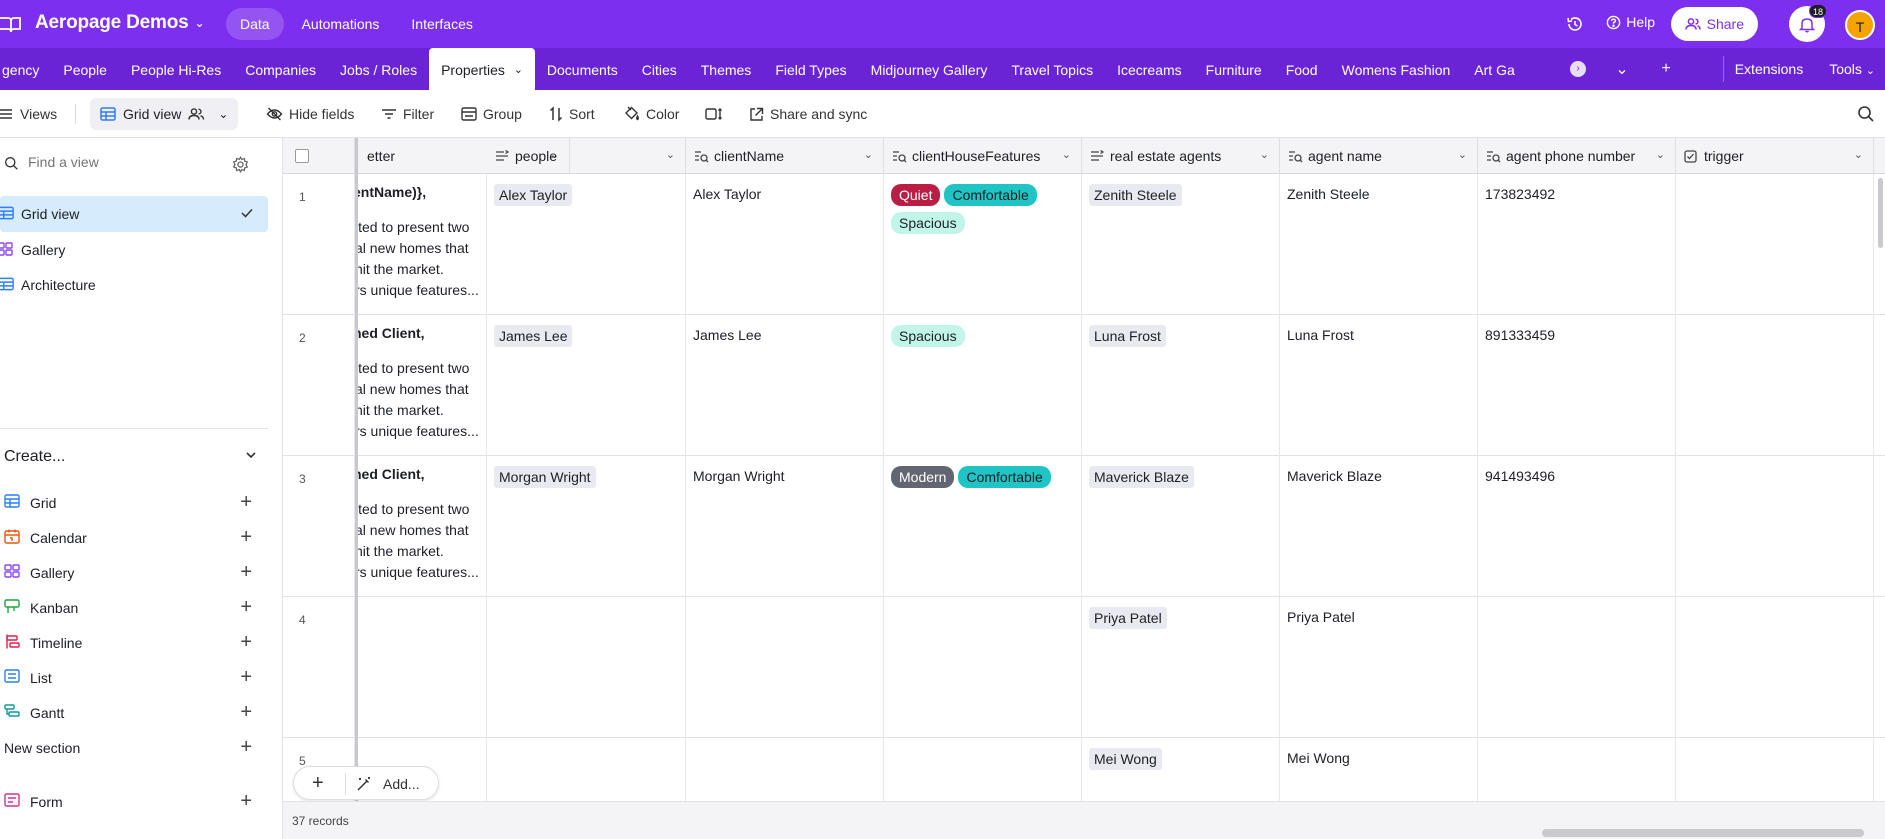 The image size is (1885, 839). I want to click on create-kanban: Kanban +, so click(129, 608).